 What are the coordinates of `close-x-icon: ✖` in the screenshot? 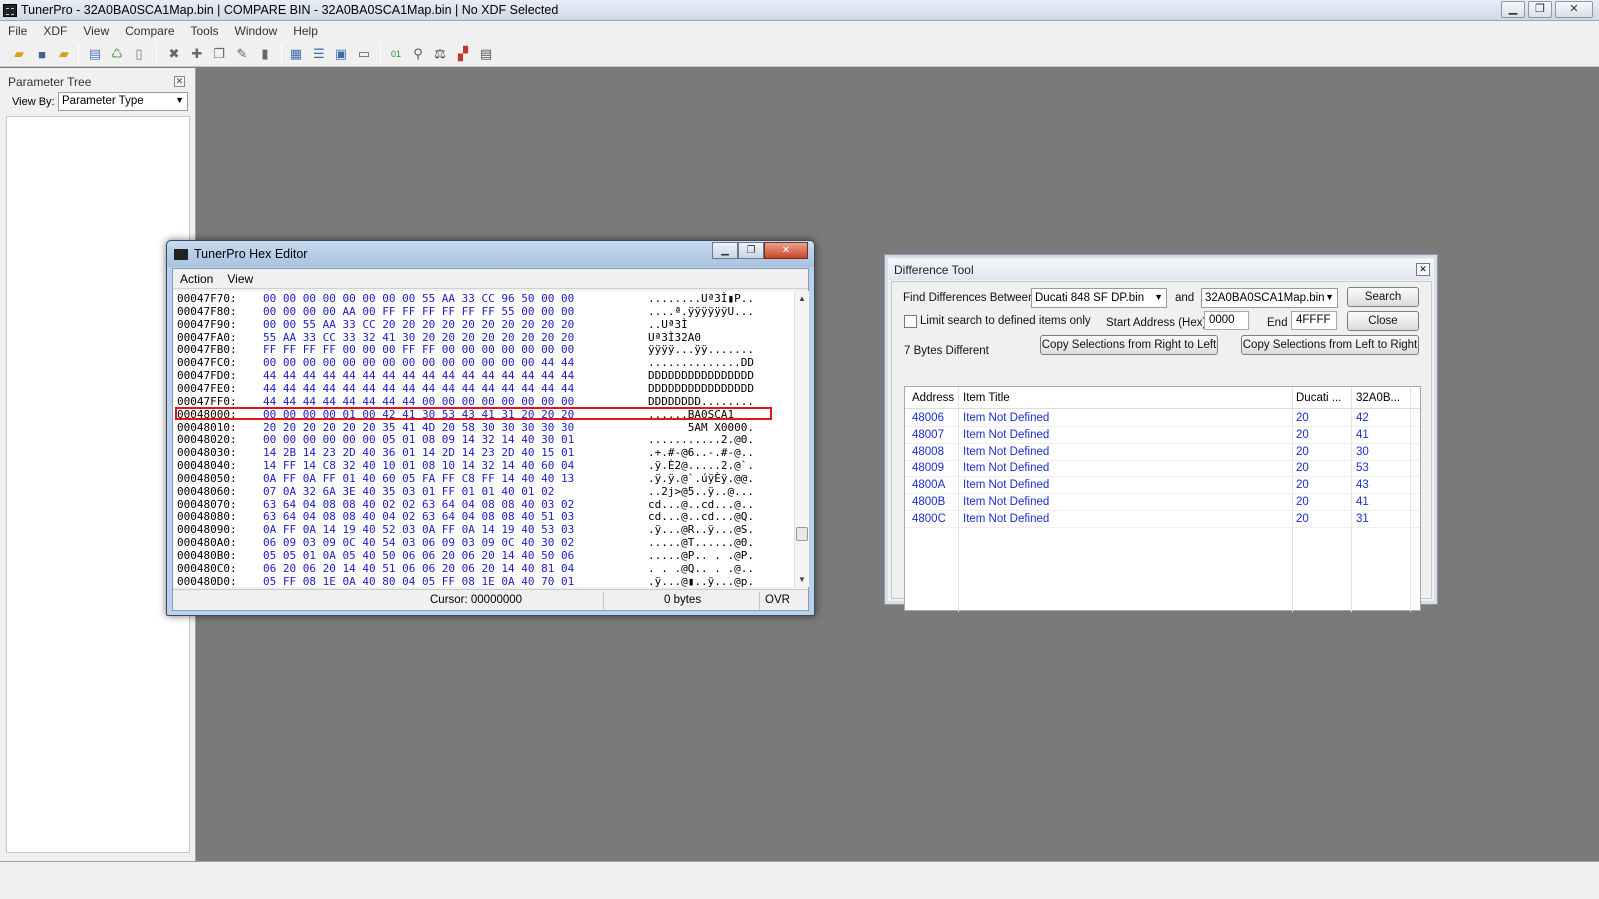 It's located at (174, 54).